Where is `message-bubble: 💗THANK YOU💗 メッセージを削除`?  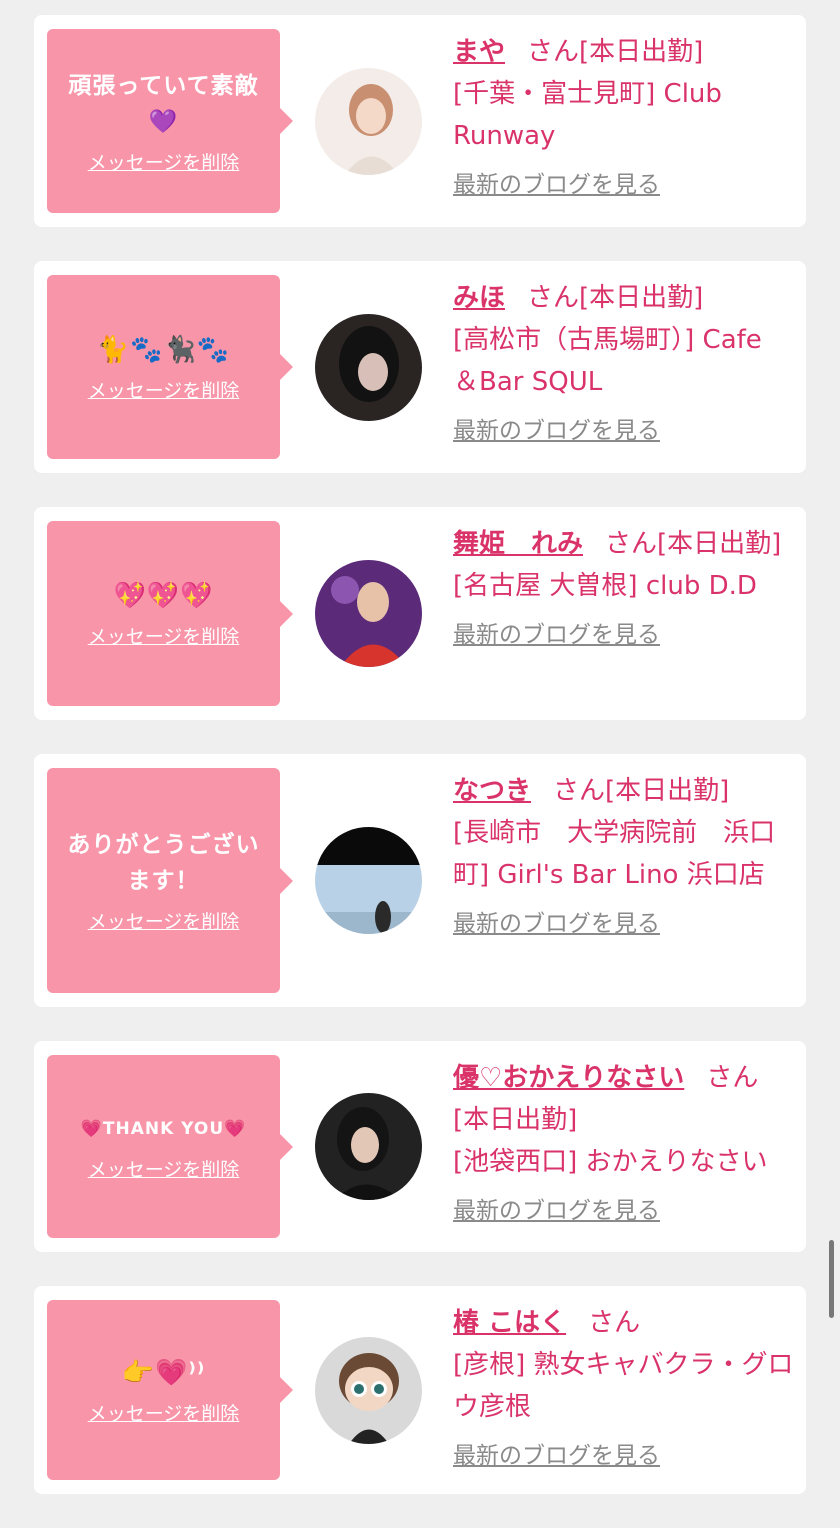 message-bubble: 💗THANK YOU💗 メッセージを削除 is located at coordinates (170, 1146).